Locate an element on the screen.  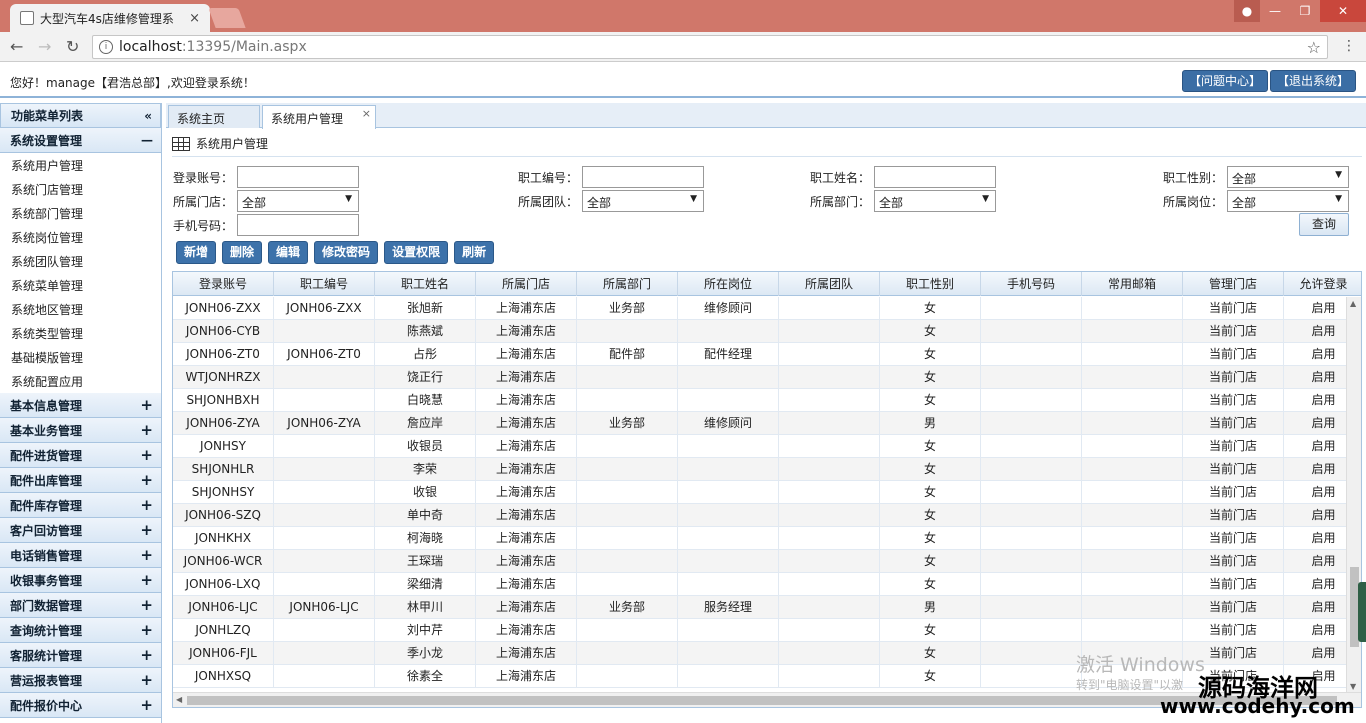
employee-name-input is located at coordinates (935, 177).